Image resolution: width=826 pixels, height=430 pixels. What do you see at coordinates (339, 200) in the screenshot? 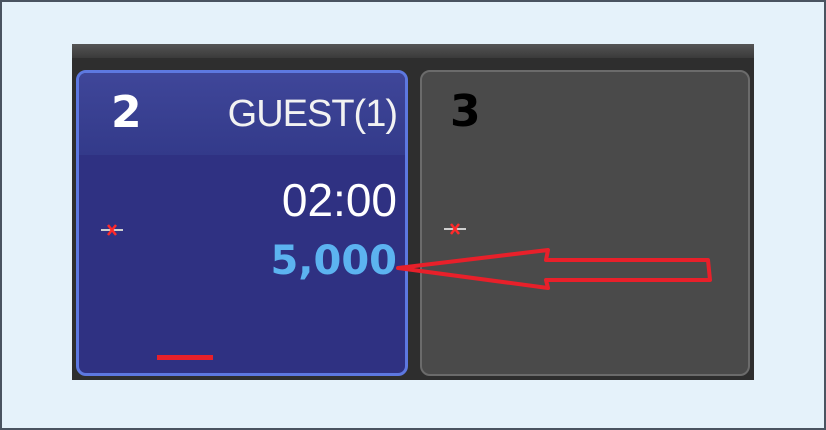
I see `elapsed-time: 02:00` at bounding box center [339, 200].